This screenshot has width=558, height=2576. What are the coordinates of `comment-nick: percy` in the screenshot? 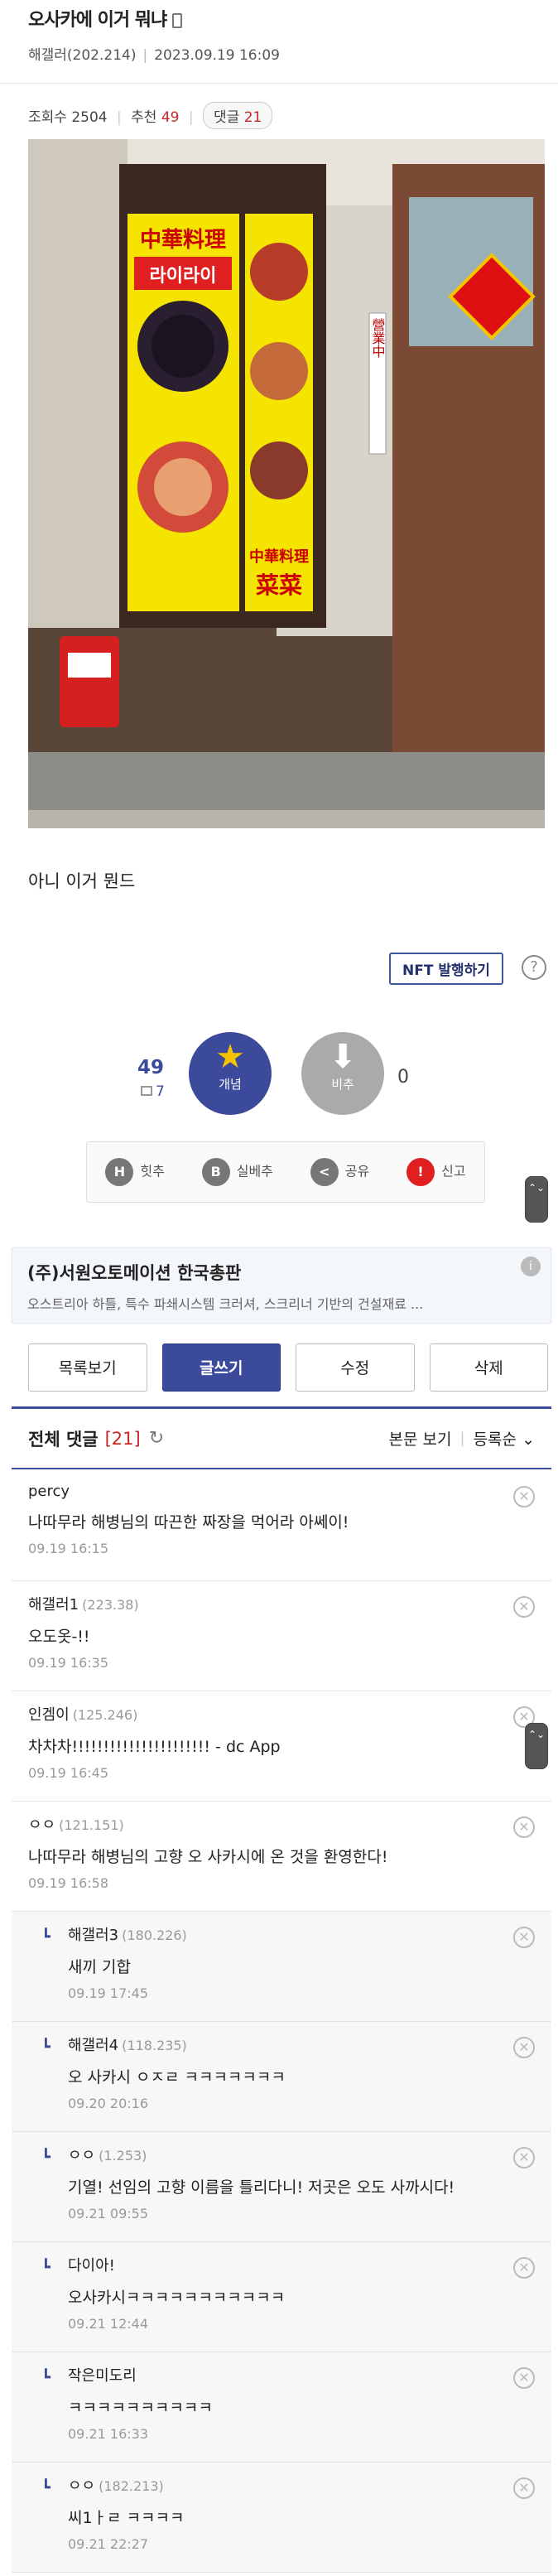 It's located at (49, 1491).